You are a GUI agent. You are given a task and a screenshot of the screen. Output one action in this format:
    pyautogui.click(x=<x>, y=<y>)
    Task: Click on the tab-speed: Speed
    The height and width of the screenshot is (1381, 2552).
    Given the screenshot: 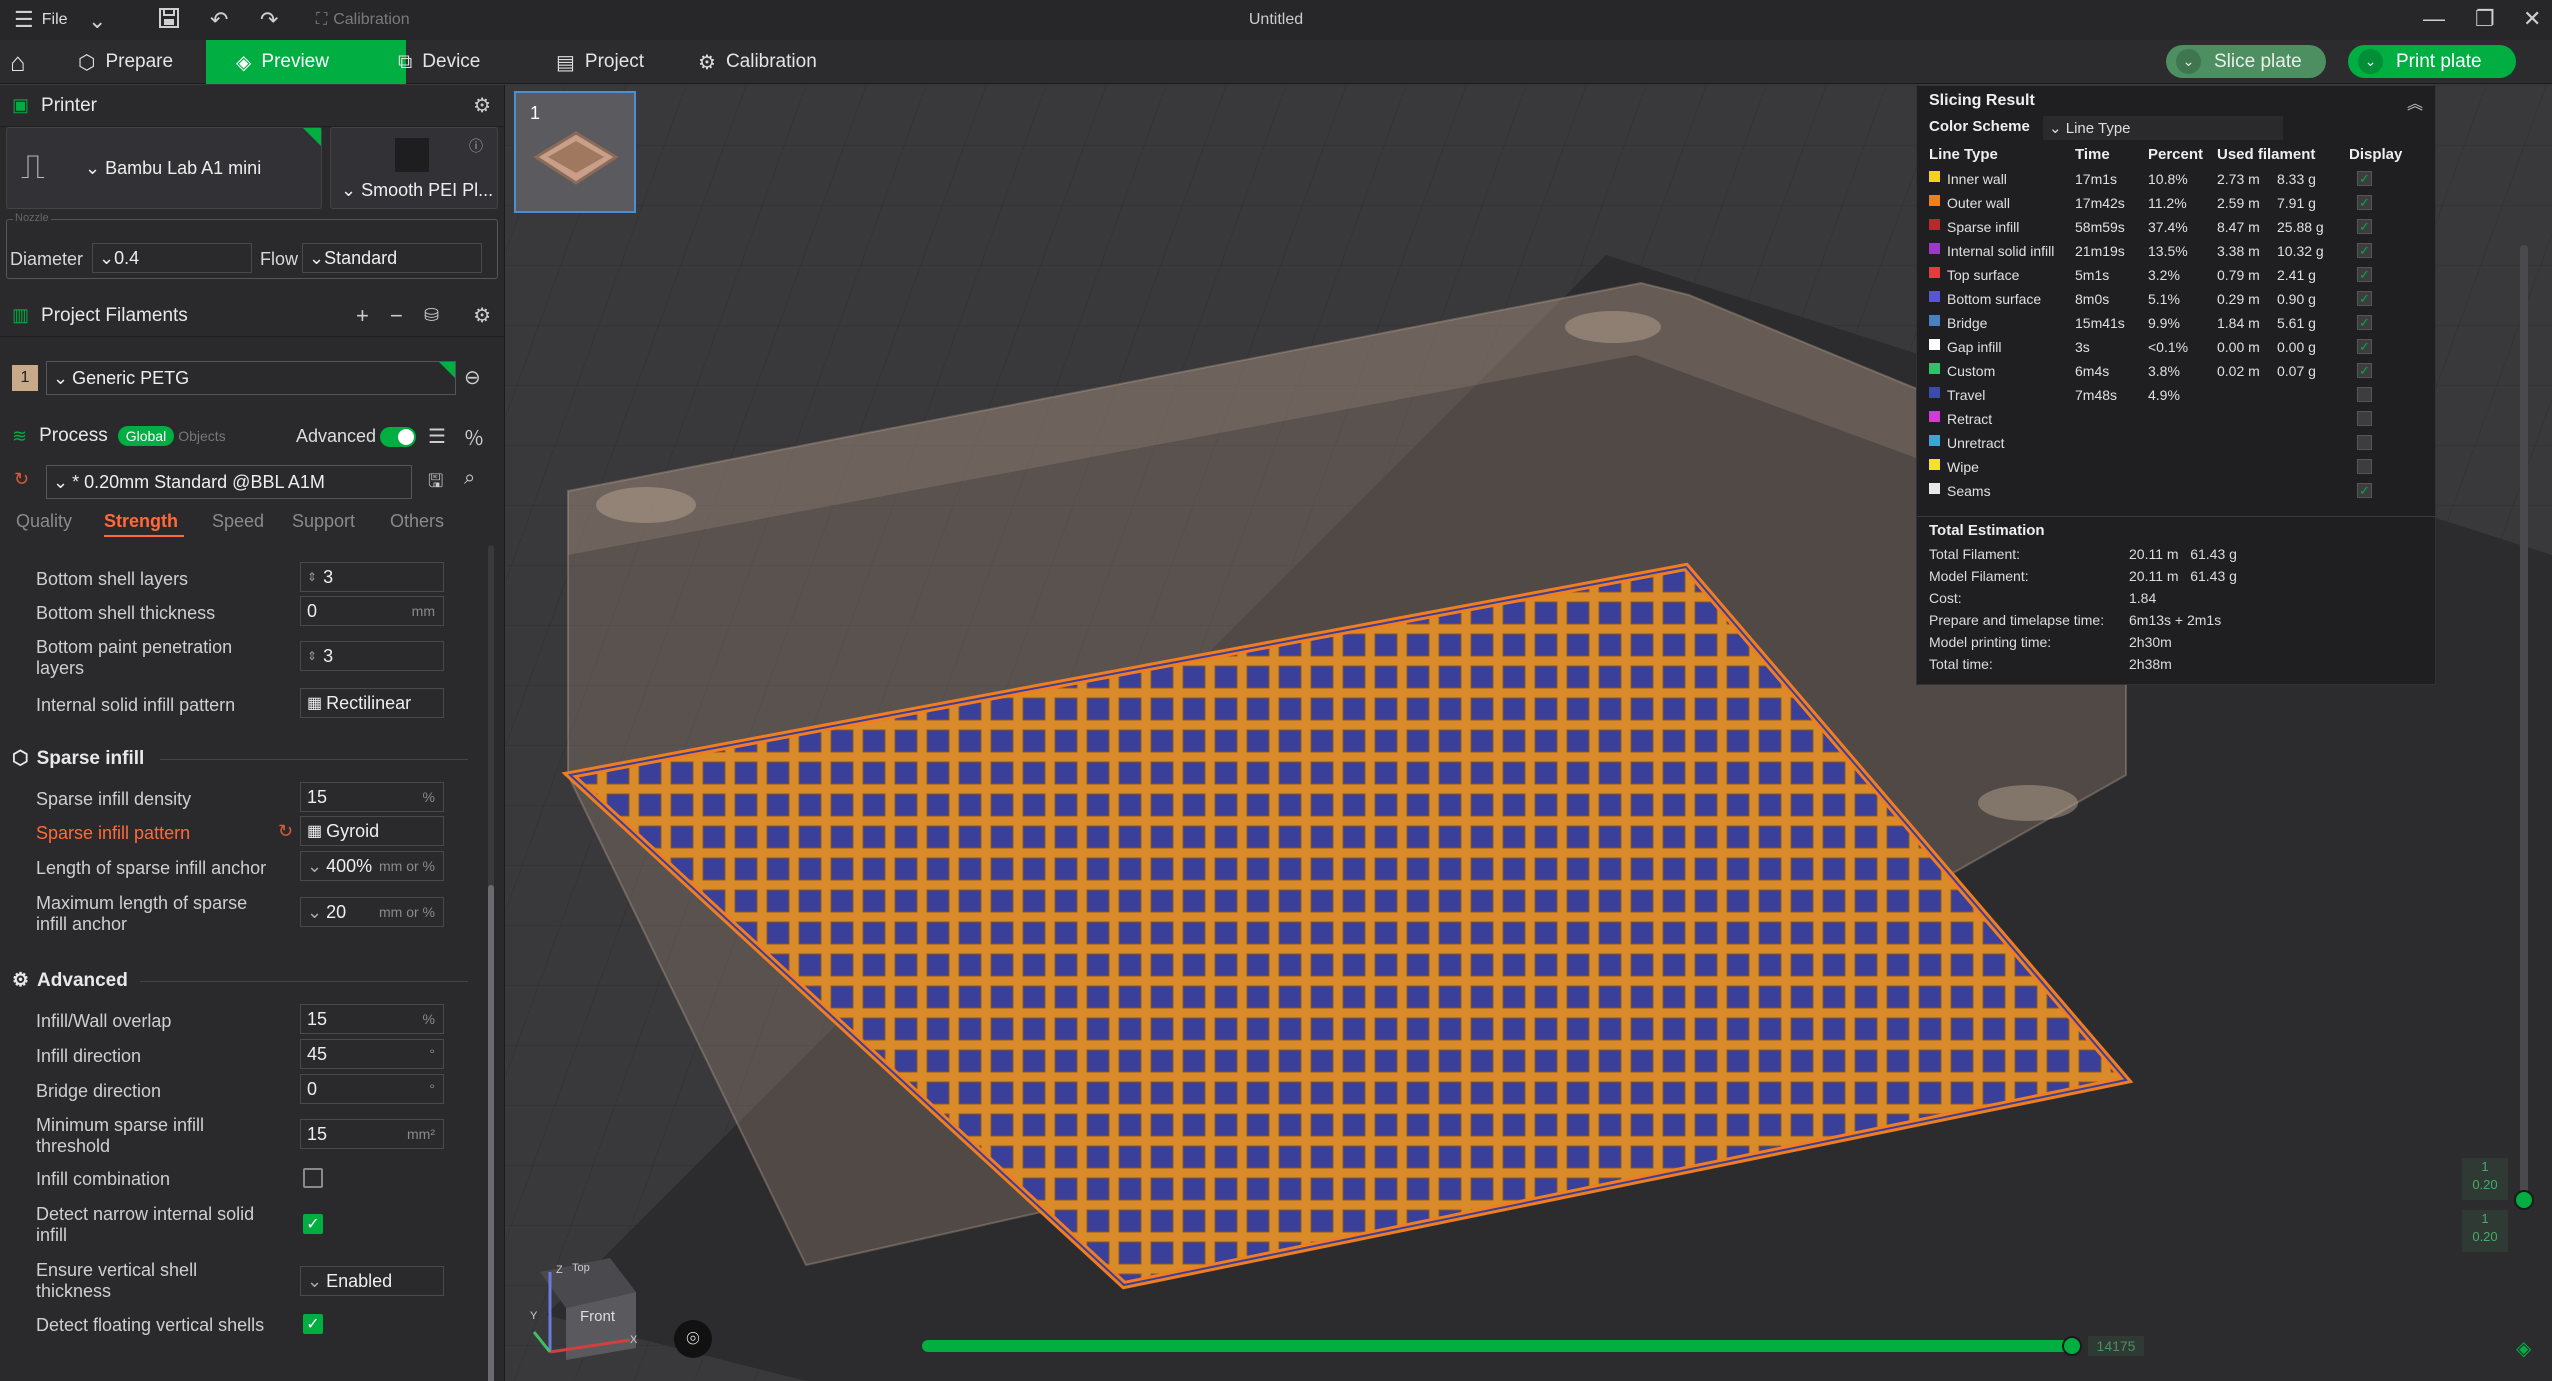 What is the action you would take?
    pyautogui.click(x=238, y=521)
    